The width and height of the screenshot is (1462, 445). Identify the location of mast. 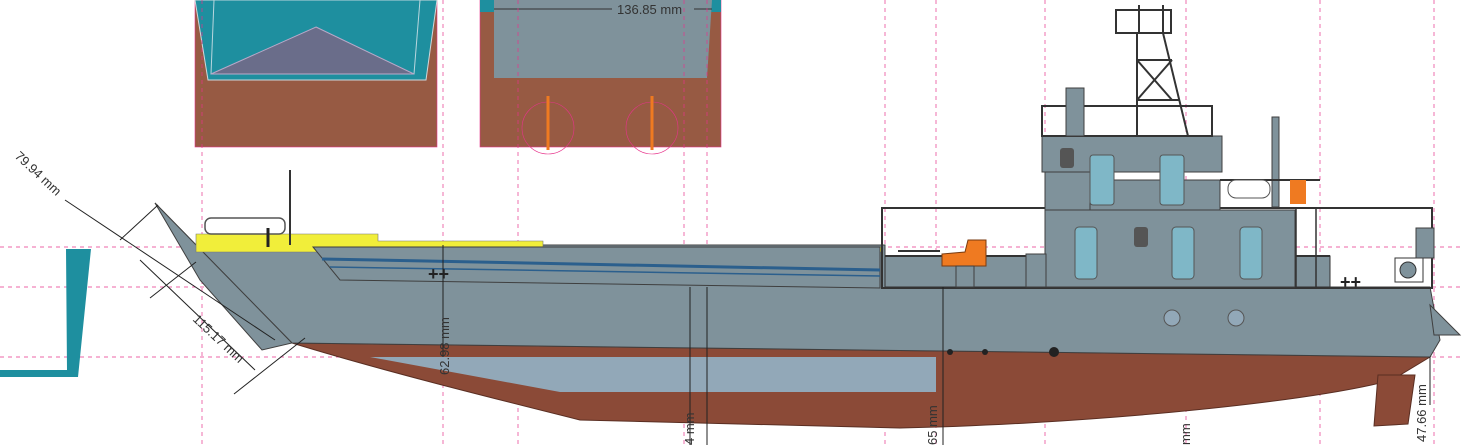
(1152, 71).